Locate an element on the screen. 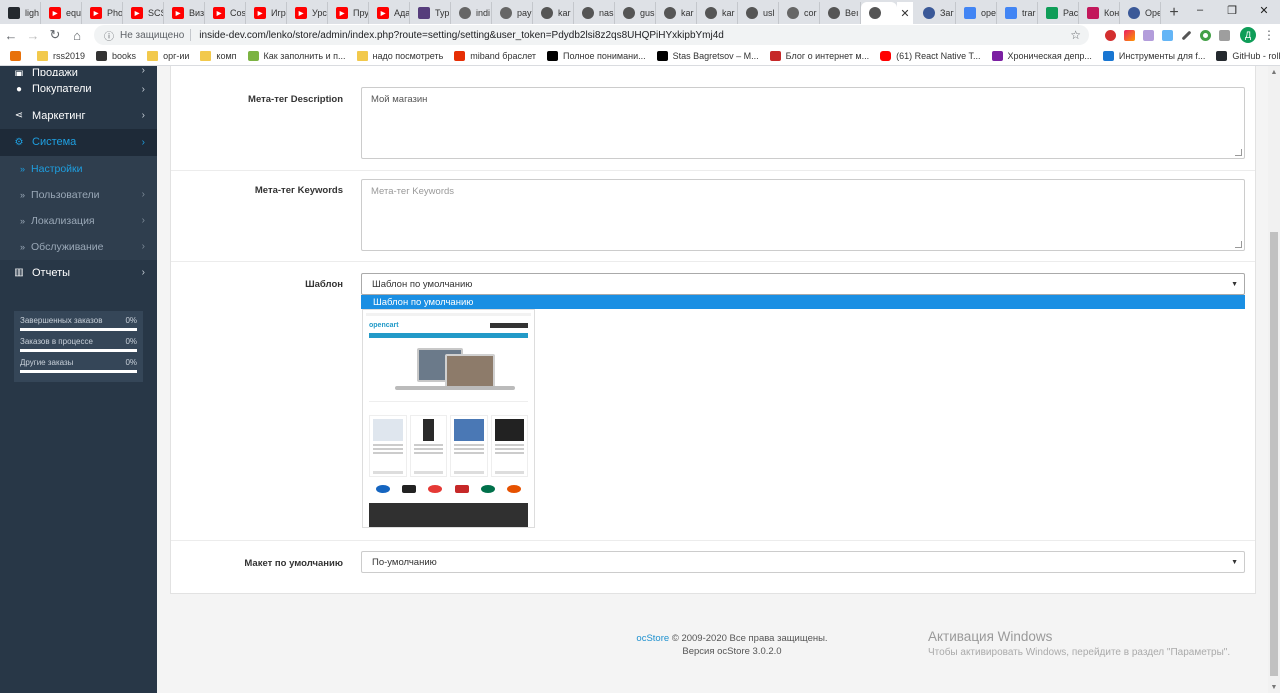  menu-kebab-icon: ⋮ is located at coordinates (1269, 35).